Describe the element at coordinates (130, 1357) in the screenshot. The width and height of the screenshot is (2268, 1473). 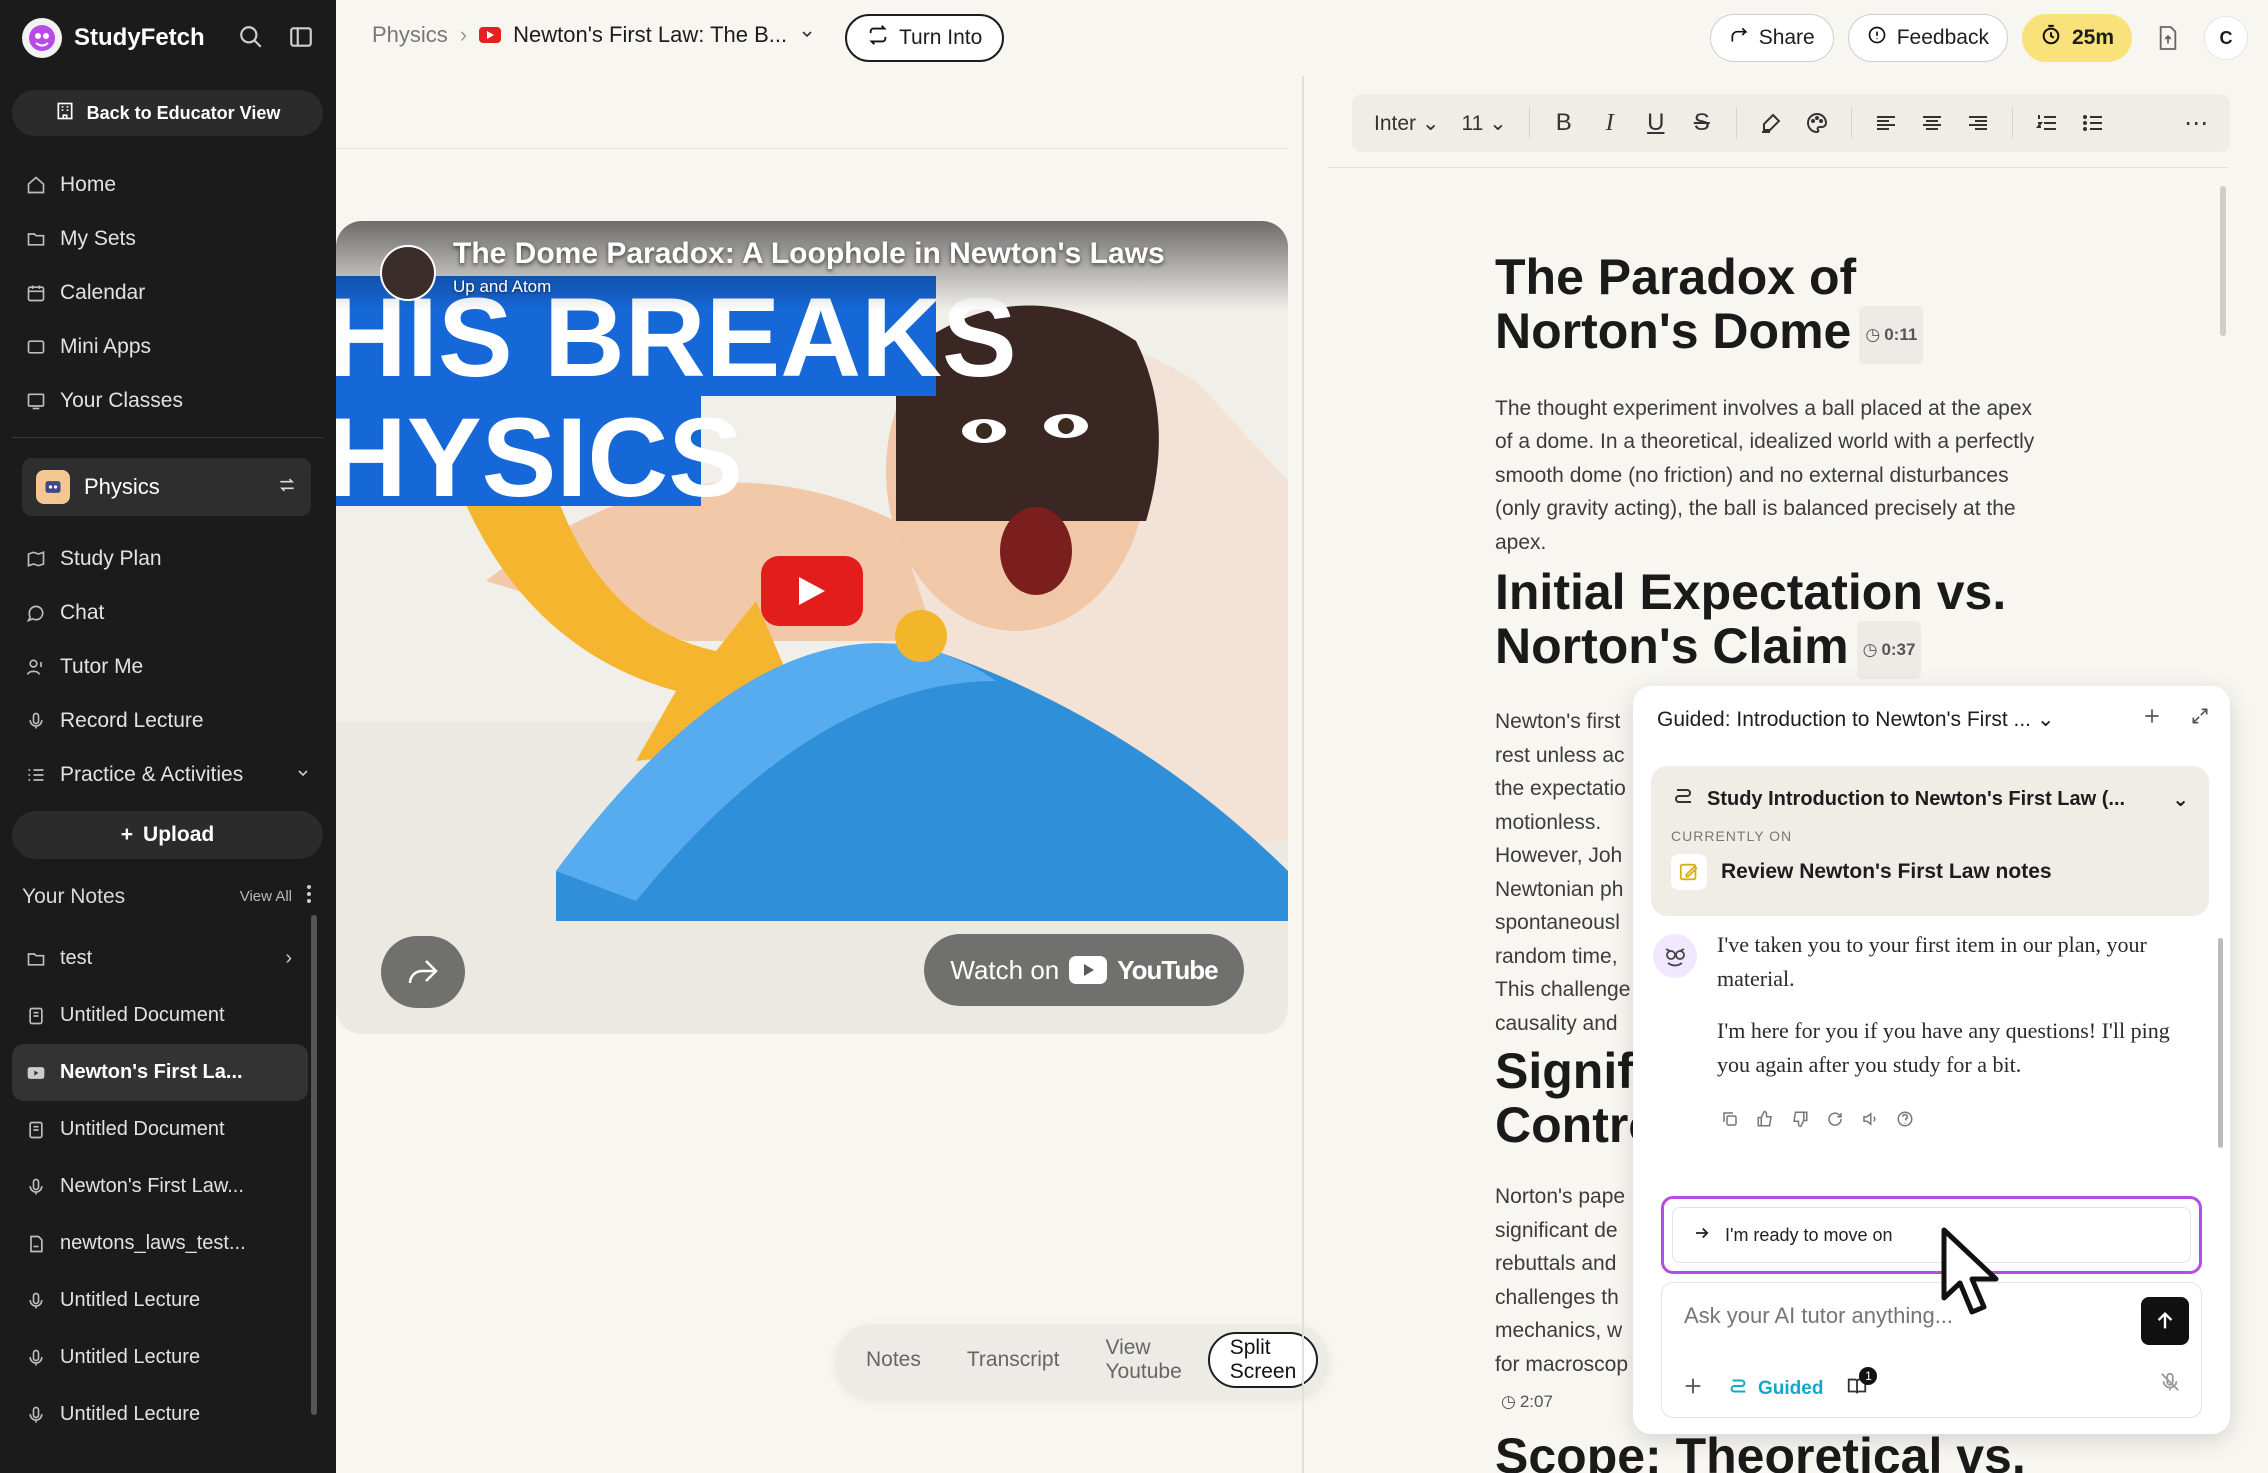
I see `note-label: Untitled Lecture` at that location.